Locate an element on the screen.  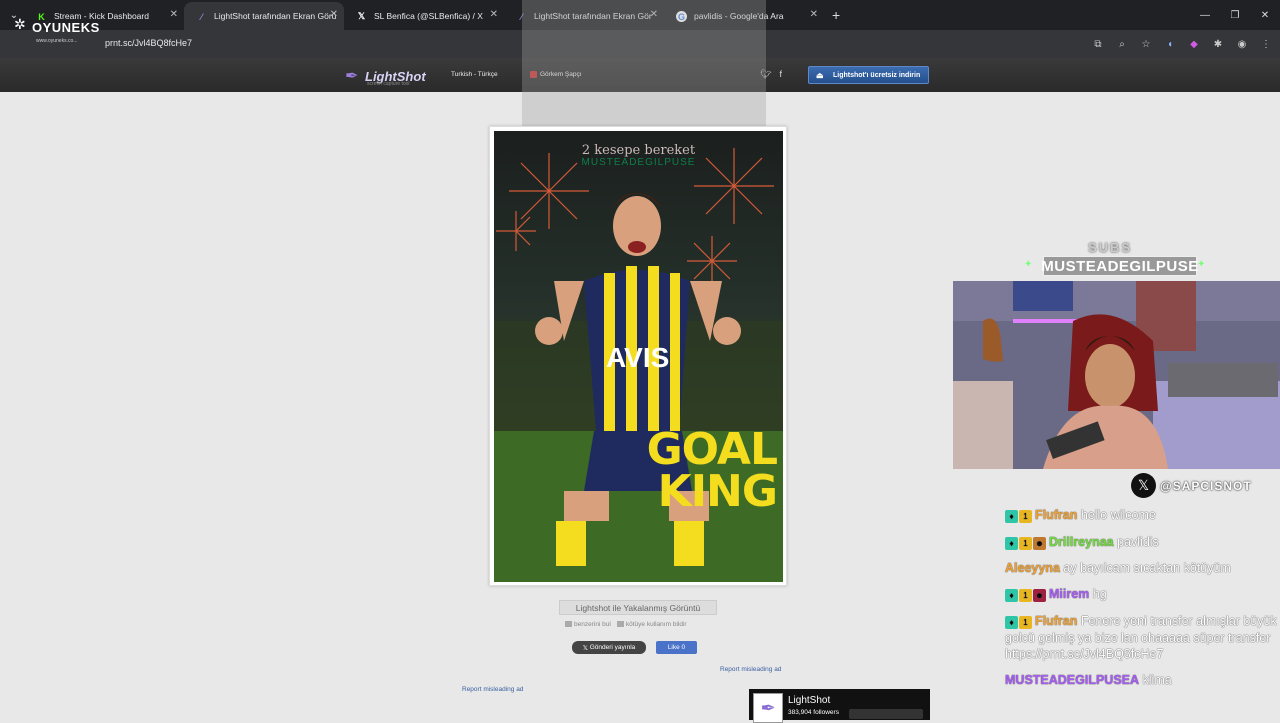
window-controls: — ❐ ✕ is located at coordinates (1235, 15).